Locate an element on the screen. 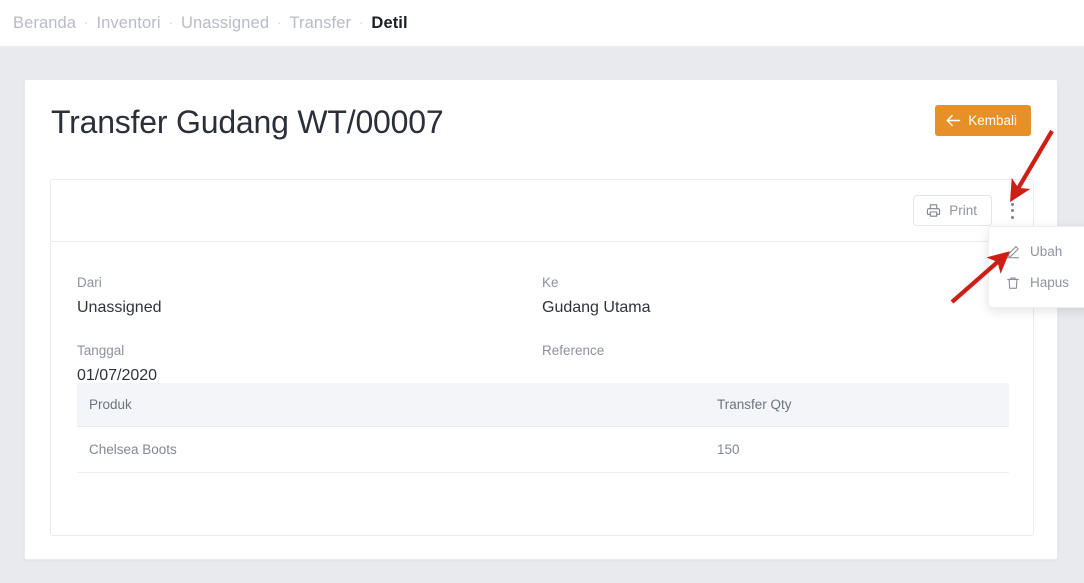 Image resolution: width=1084 pixels, height=583 pixels. cell-transfer-qty: 150 is located at coordinates (857, 449).